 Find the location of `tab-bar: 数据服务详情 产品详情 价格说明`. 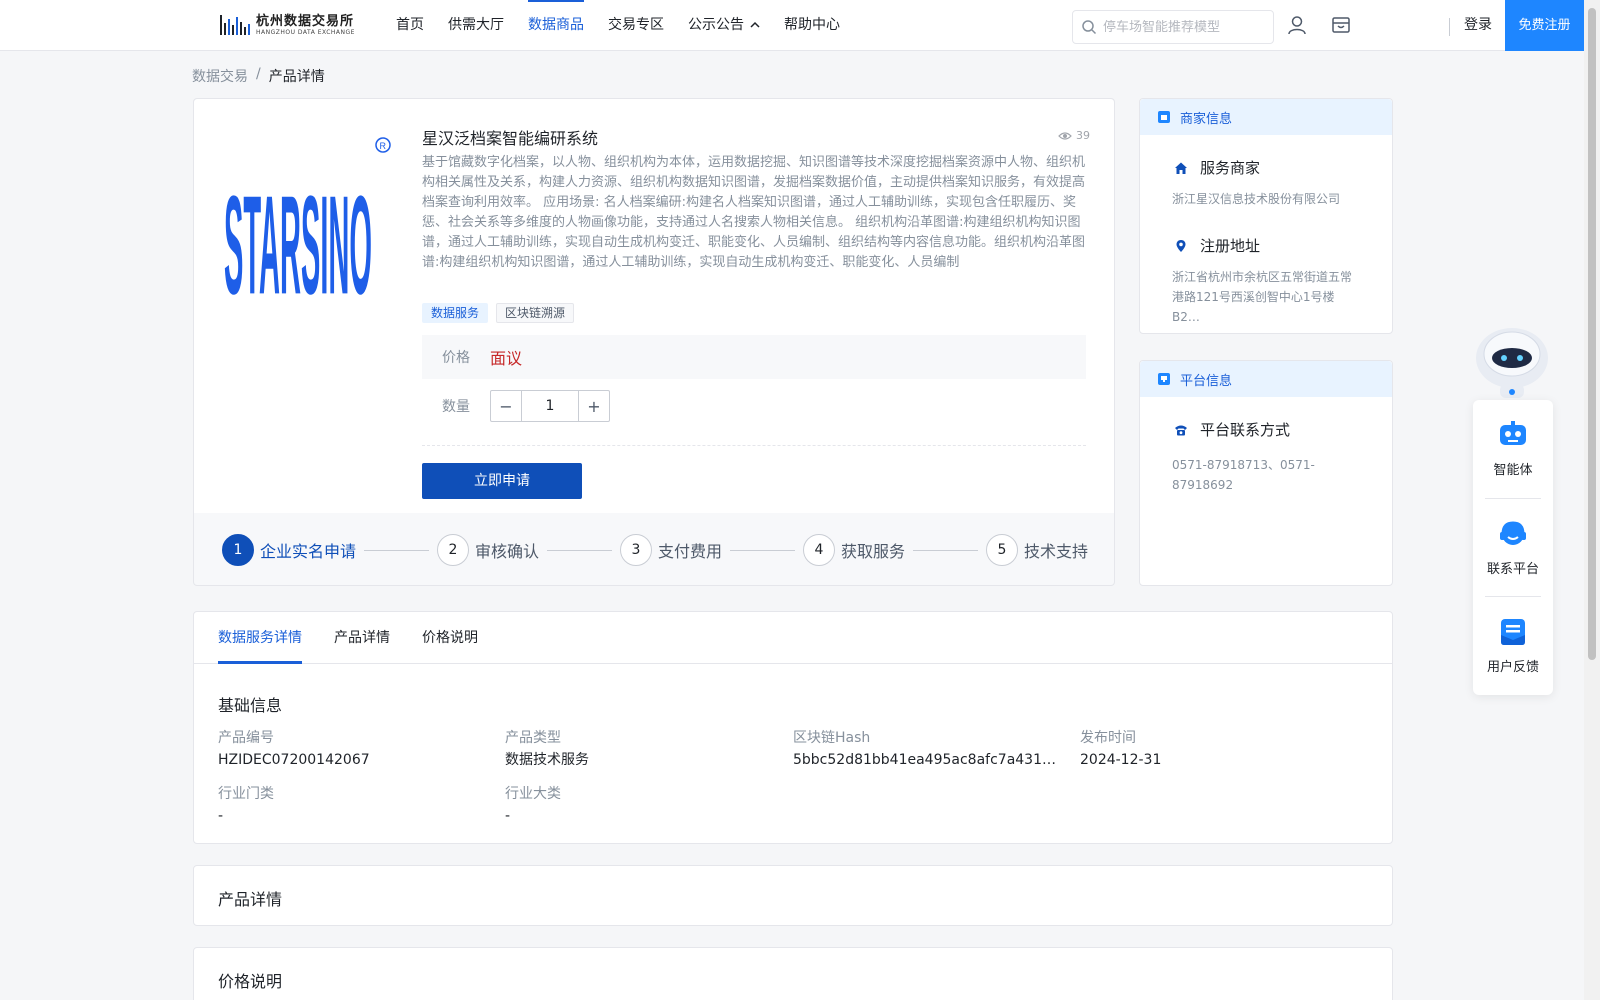

tab-bar: 数据服务详情 产品详情 价格说明 is located at coordinates (793, 638).